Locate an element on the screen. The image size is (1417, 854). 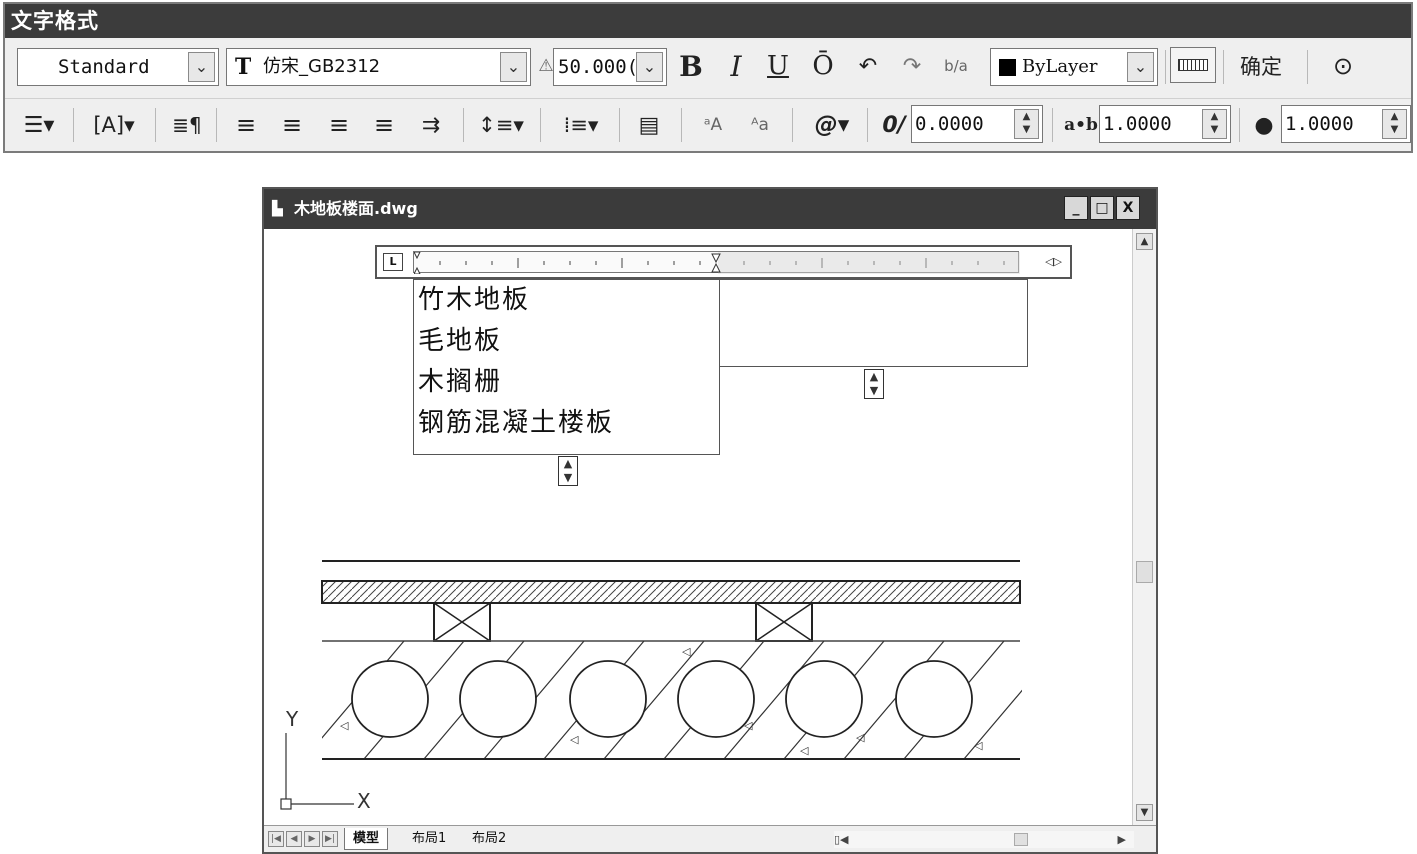
autocad-drawing-icon: ▙ is located at coordinates (277, 209).